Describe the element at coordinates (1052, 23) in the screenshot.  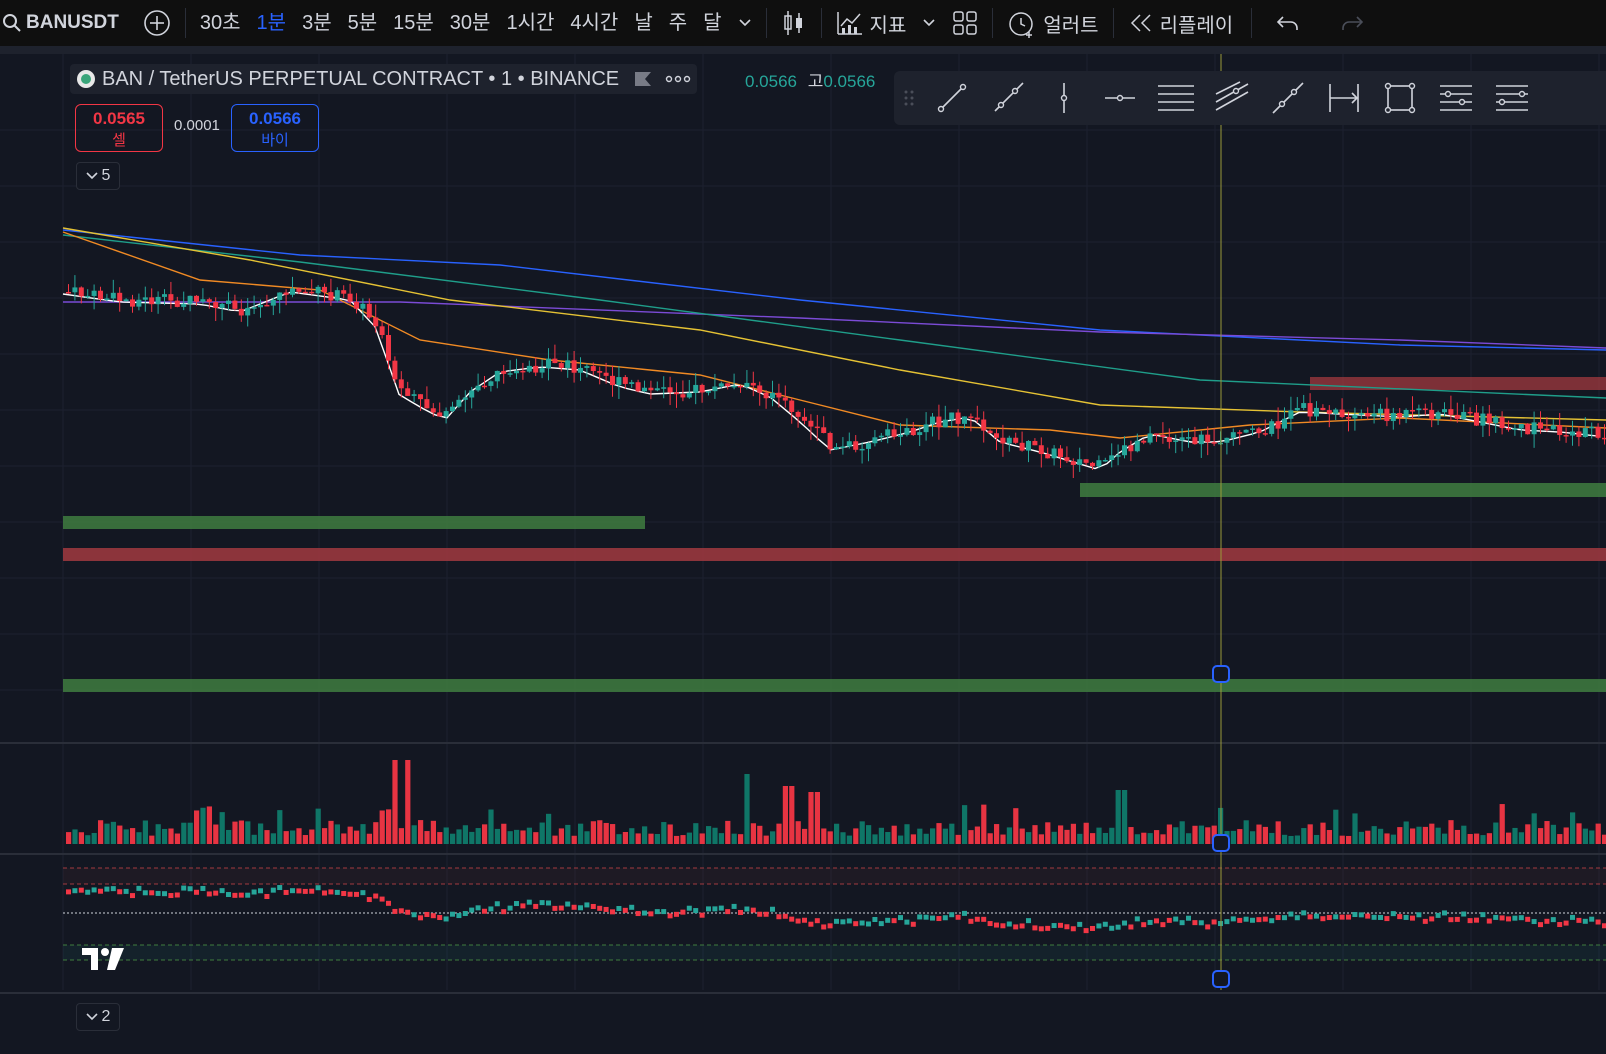
I see `alert-button: 얼러트` at that location.